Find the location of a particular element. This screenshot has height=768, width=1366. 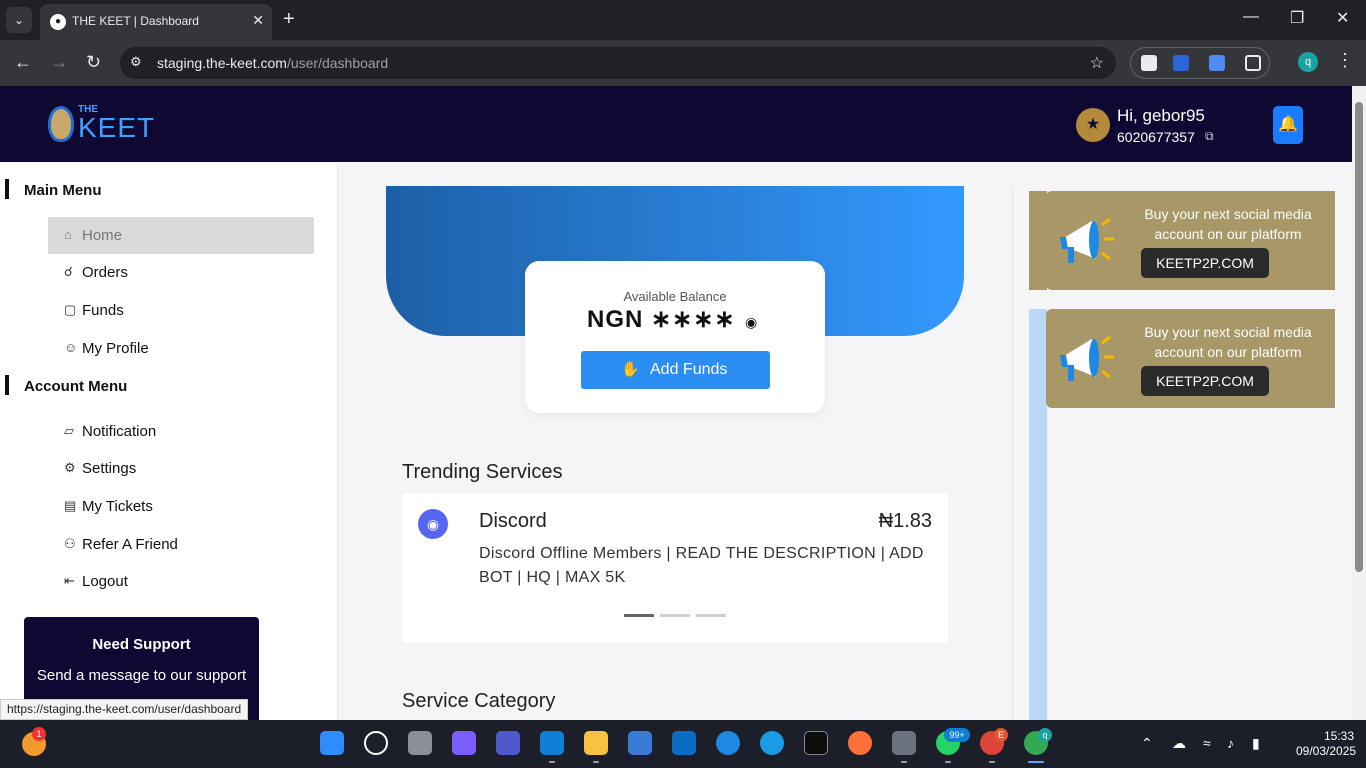

teams-icon is located at coordinates (508, 743).